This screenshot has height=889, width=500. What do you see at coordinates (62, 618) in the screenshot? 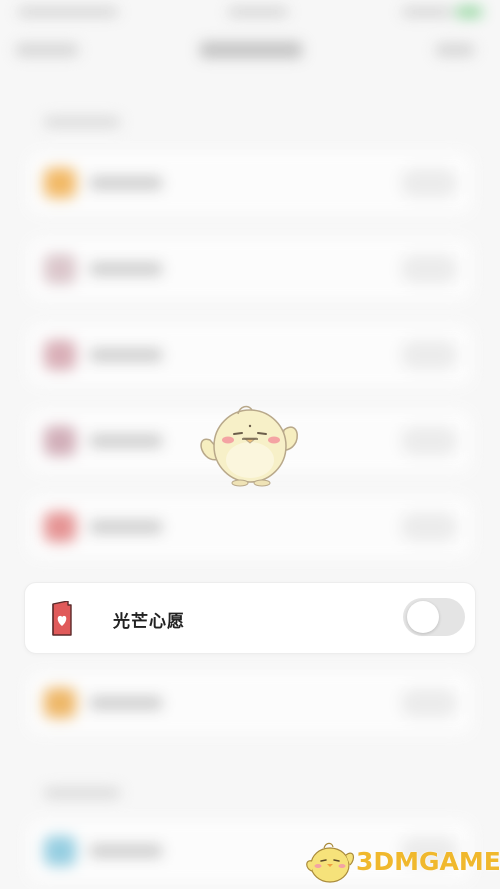
I see `heart-card-icon` at bounding box center [62, 618].